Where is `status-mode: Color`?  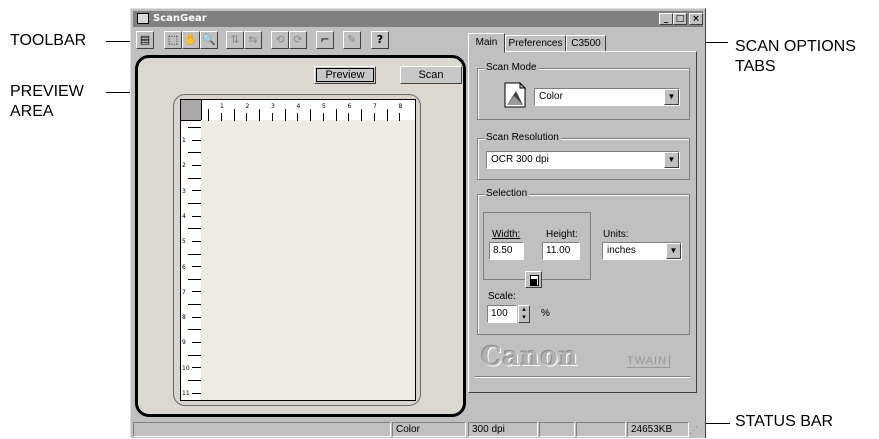
status-mode: Color is located at coordinates (429, 429).